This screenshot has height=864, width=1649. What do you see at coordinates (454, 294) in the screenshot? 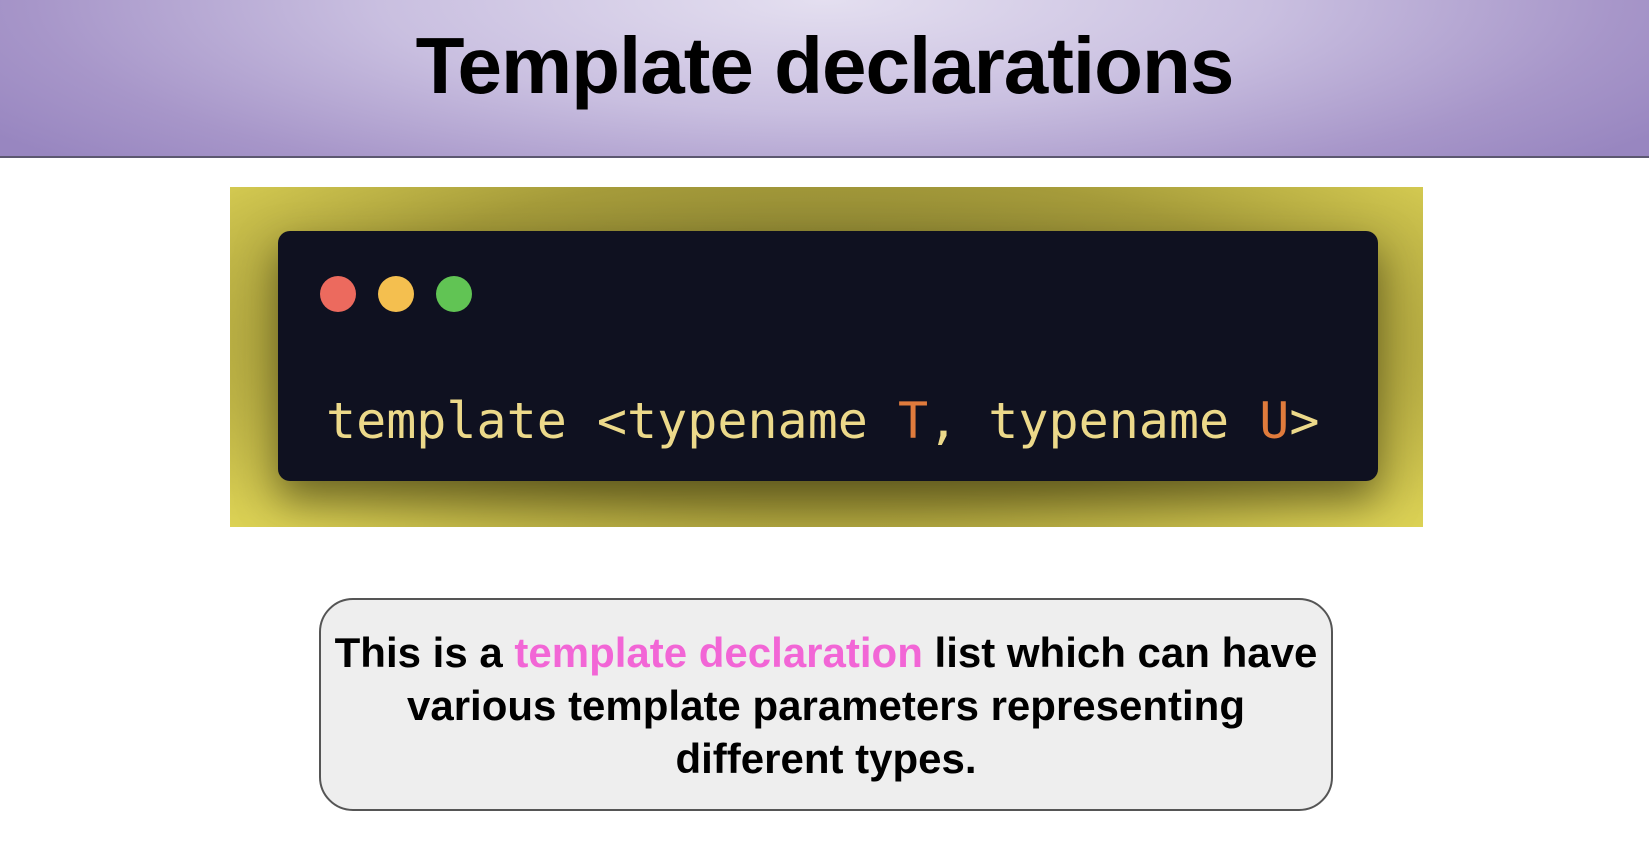
I see `maximize-dot-icon` at bounding box center [454, 294].